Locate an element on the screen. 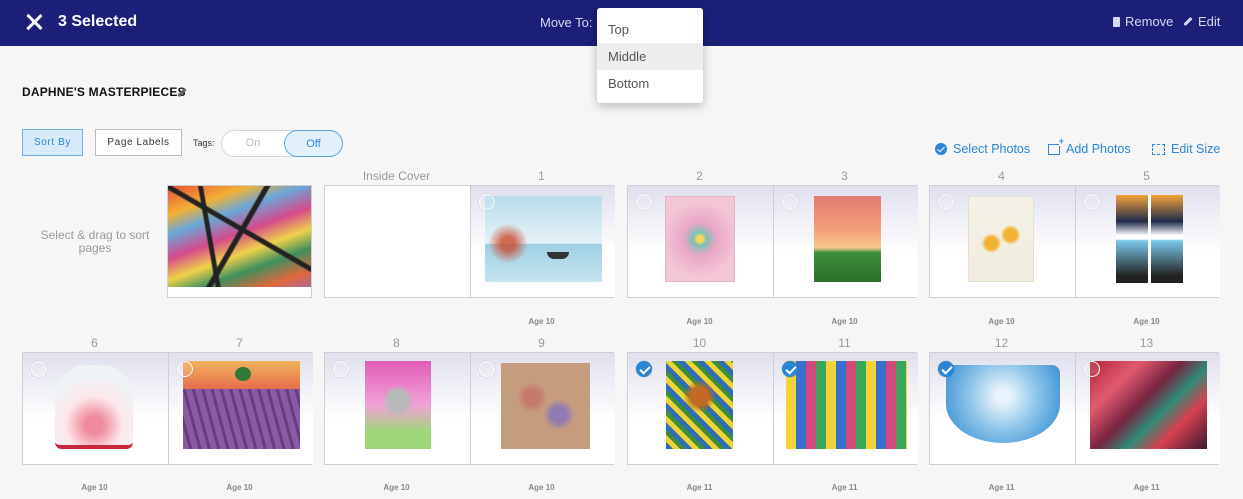 Image resolution: width=1243 pixels, height=499 pixels. cover-thumbnail is located at coordinates (239, 241).